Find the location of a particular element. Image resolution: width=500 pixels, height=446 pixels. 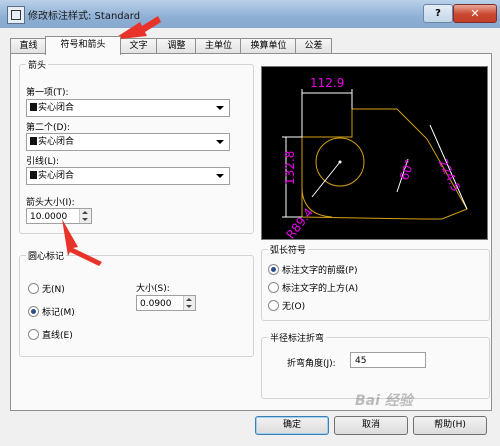

dim-left-label: 132.8 is located at coordinates (290, 168).